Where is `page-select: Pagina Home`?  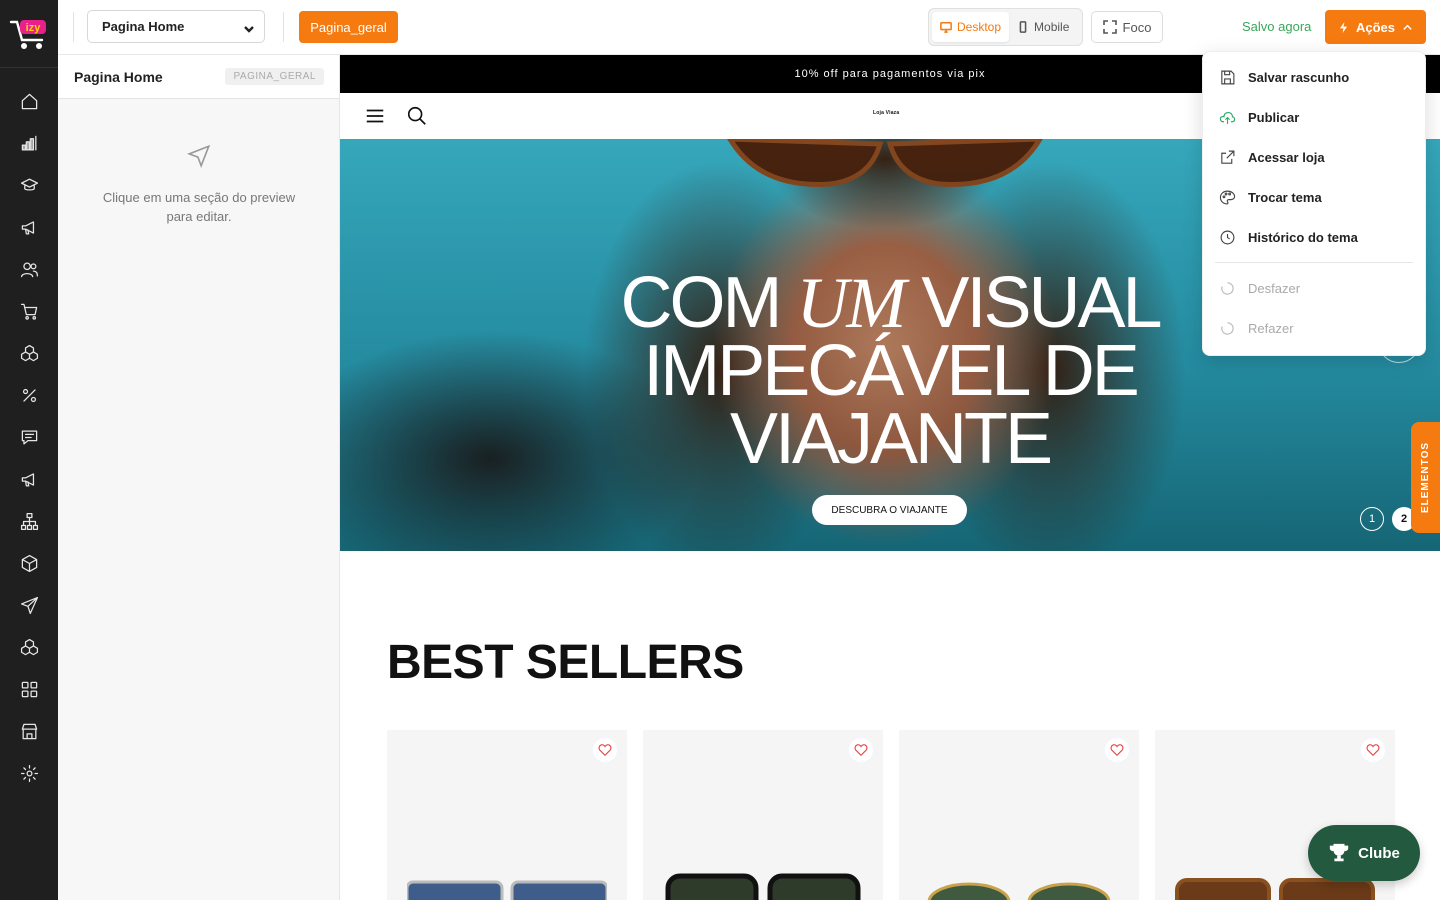 page-select: Pagina Home is located at coordinates (176, 26).